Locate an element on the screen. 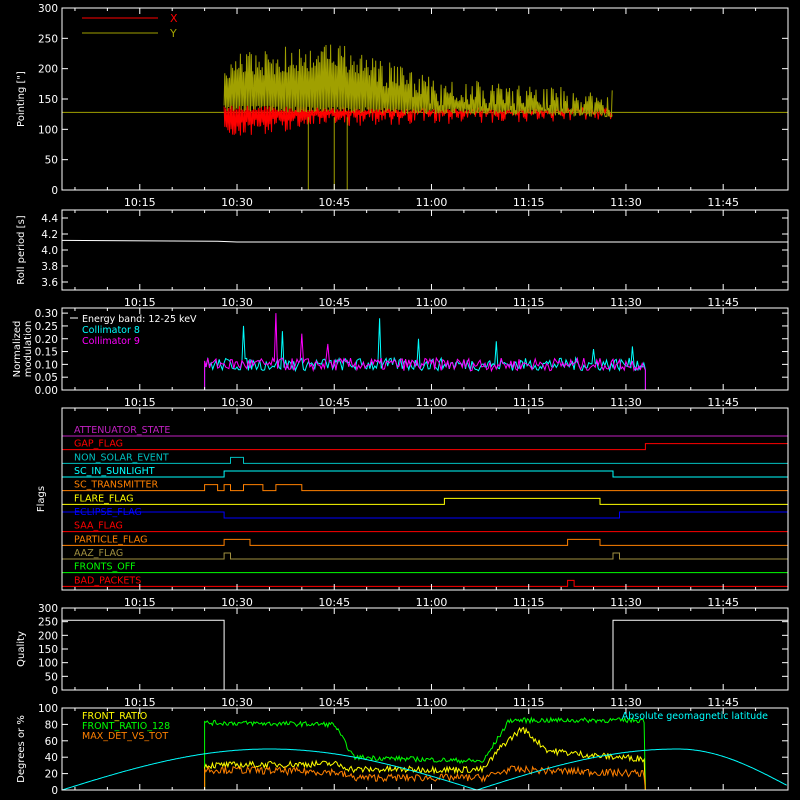  roll-y-tick-label: 3.6 is located at coordinates (49, 283).